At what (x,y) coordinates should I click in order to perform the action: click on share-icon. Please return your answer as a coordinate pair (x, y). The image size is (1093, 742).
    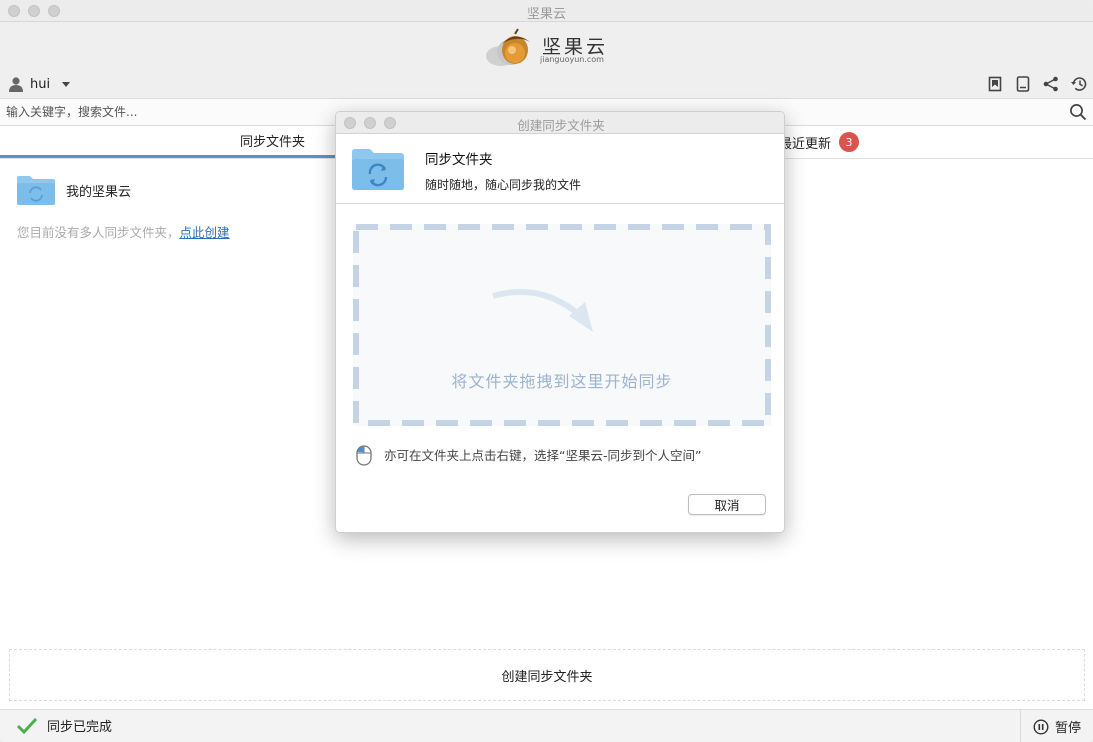
    Looking at the image, I should click on (1050, 84).